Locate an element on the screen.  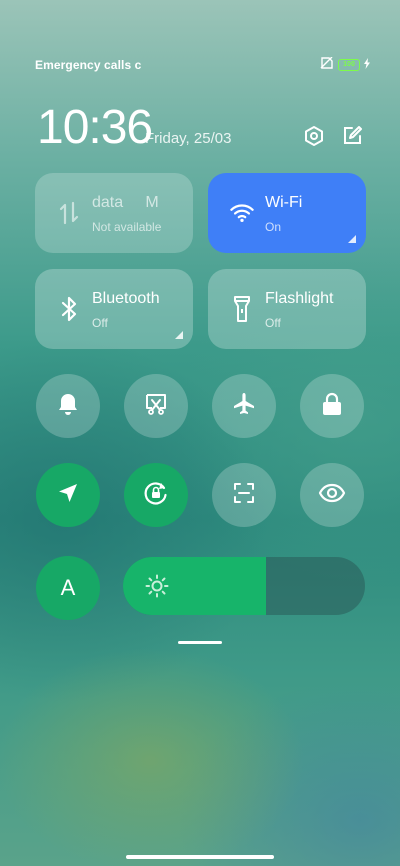
scanner-icon is located at coordinates (244, 495).